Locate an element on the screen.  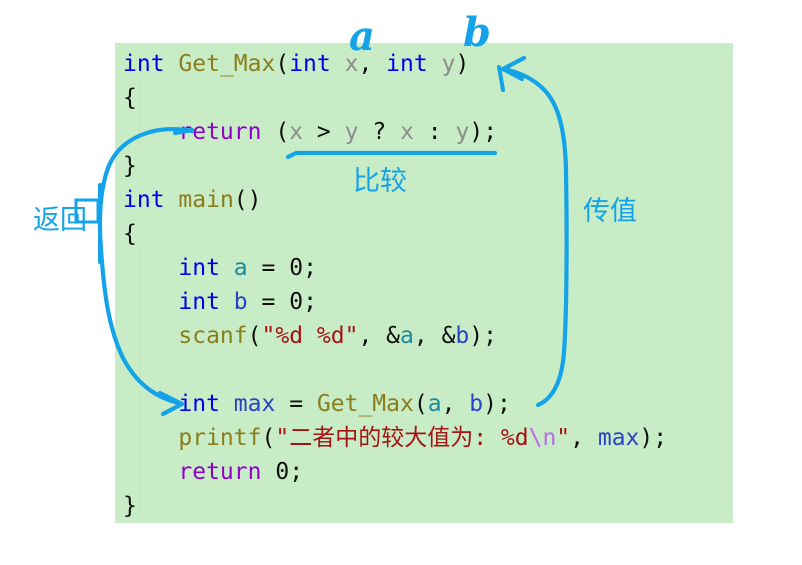
code-line: int b = 0; is located at coordinates (395, 302).